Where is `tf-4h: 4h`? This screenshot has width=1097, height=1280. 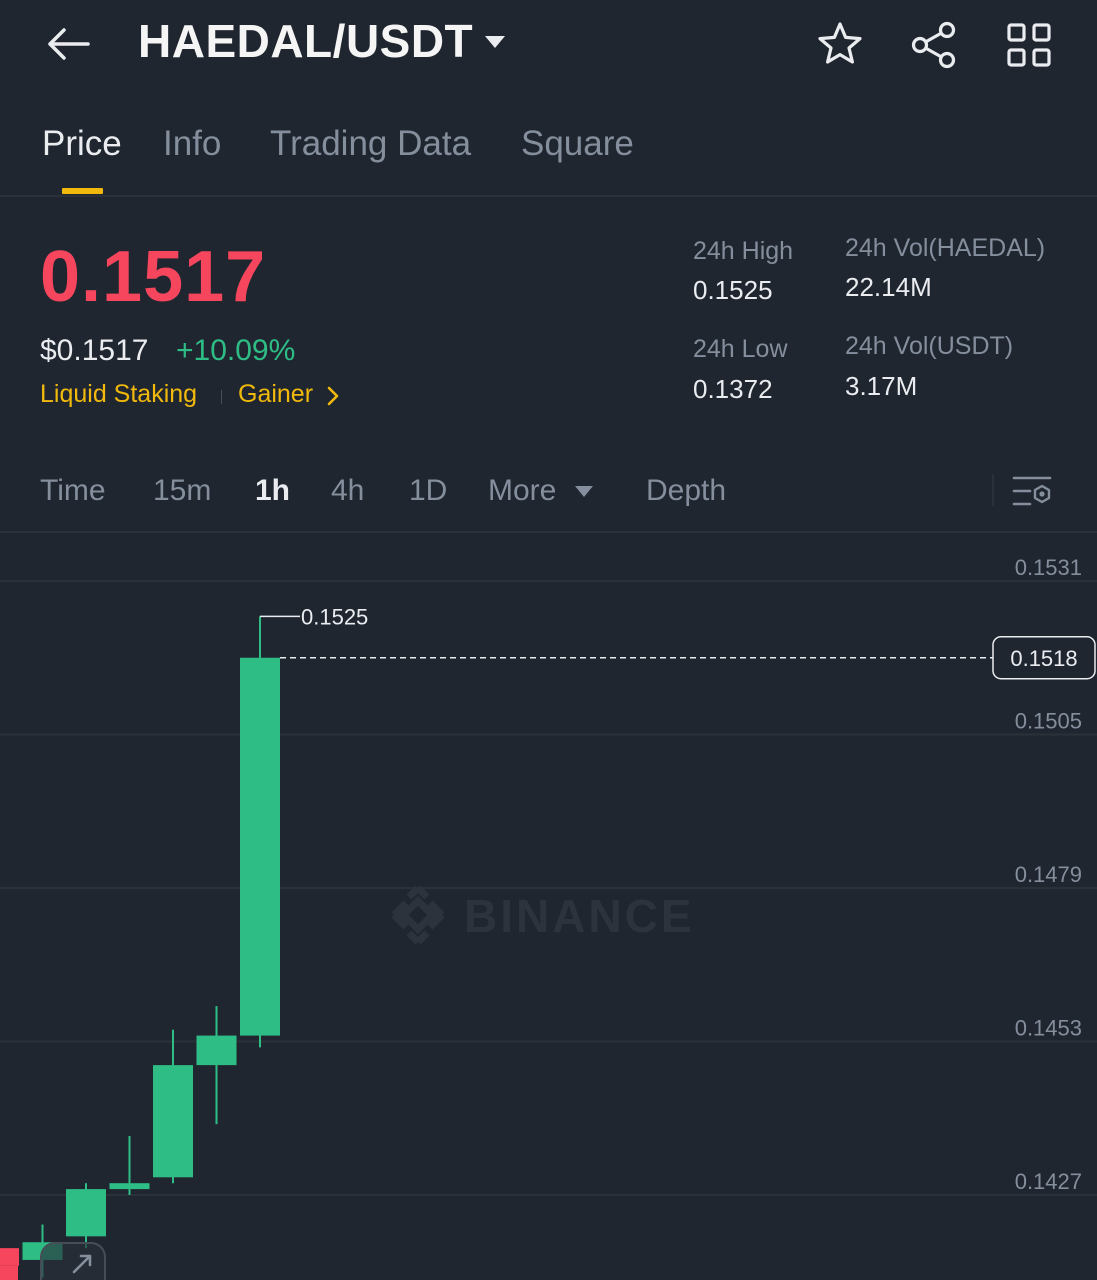
tf-4h: 4h is located at coordinates (347, 491).